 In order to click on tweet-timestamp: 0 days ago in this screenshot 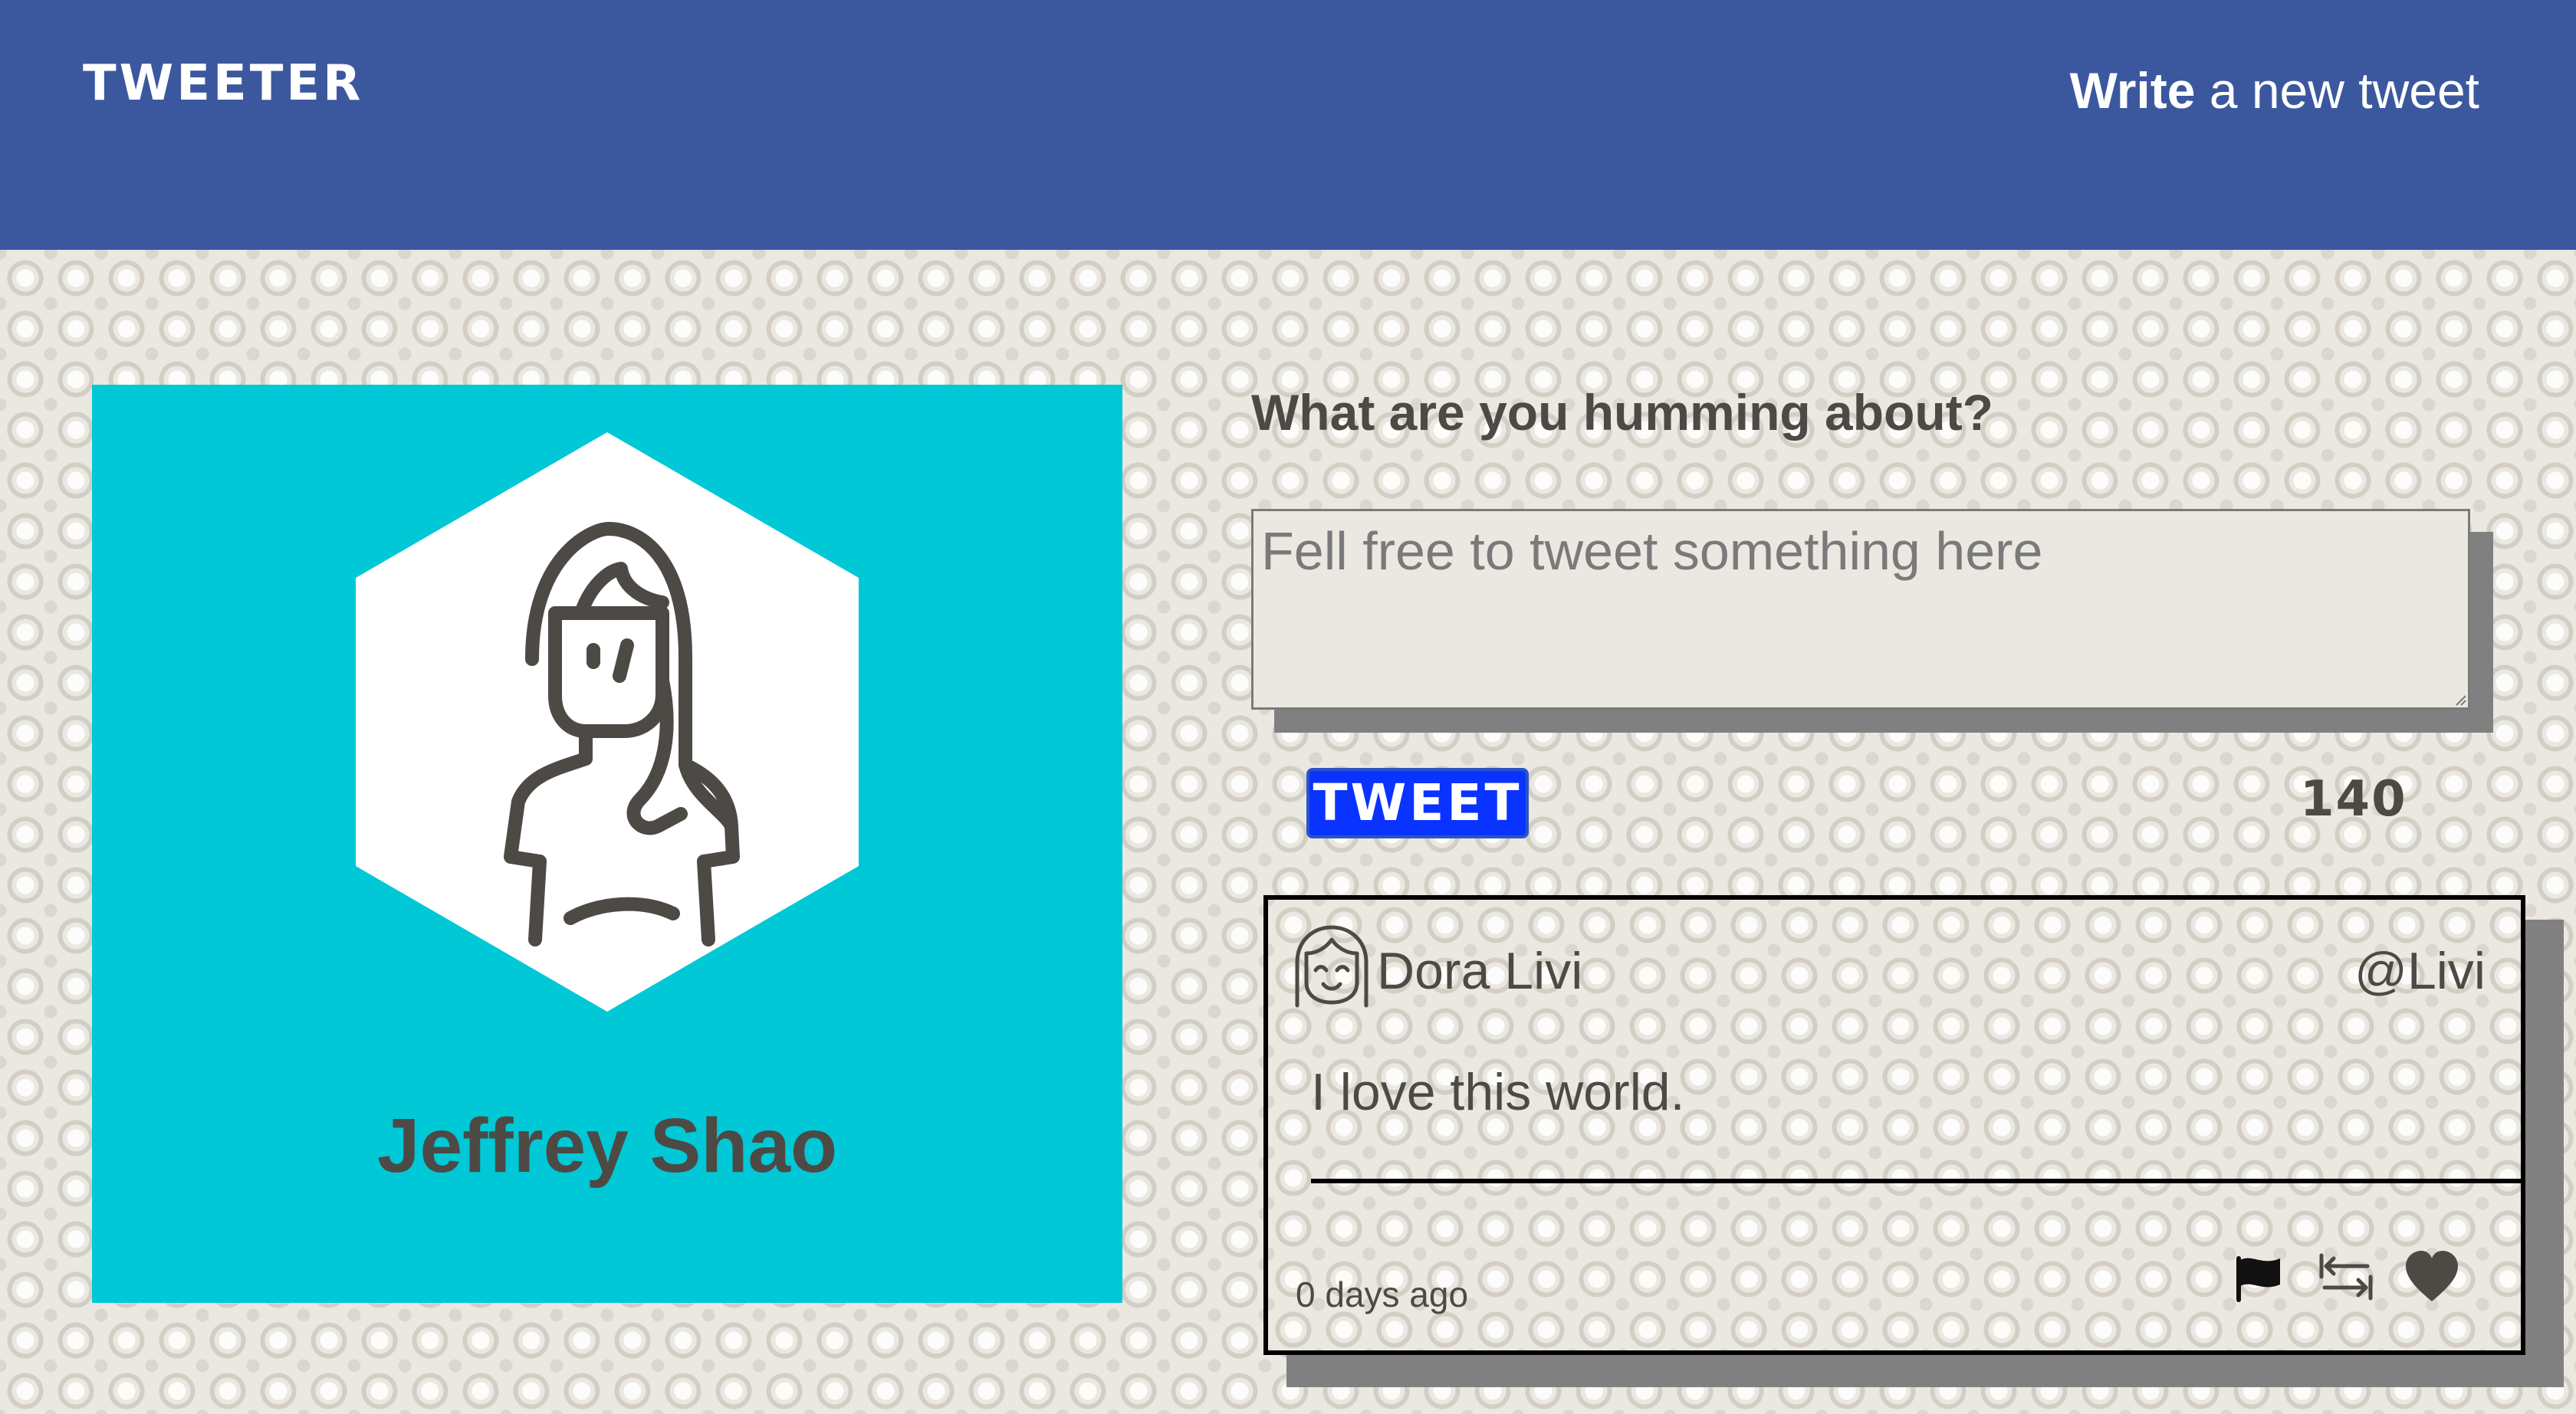, I will do `click(1383, 1294)`.